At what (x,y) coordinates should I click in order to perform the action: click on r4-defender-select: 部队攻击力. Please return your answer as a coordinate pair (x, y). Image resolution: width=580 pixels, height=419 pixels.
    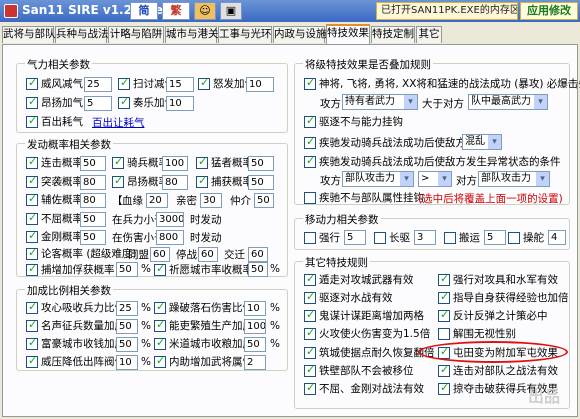
    Looking at the image, I should click on (514, 179).